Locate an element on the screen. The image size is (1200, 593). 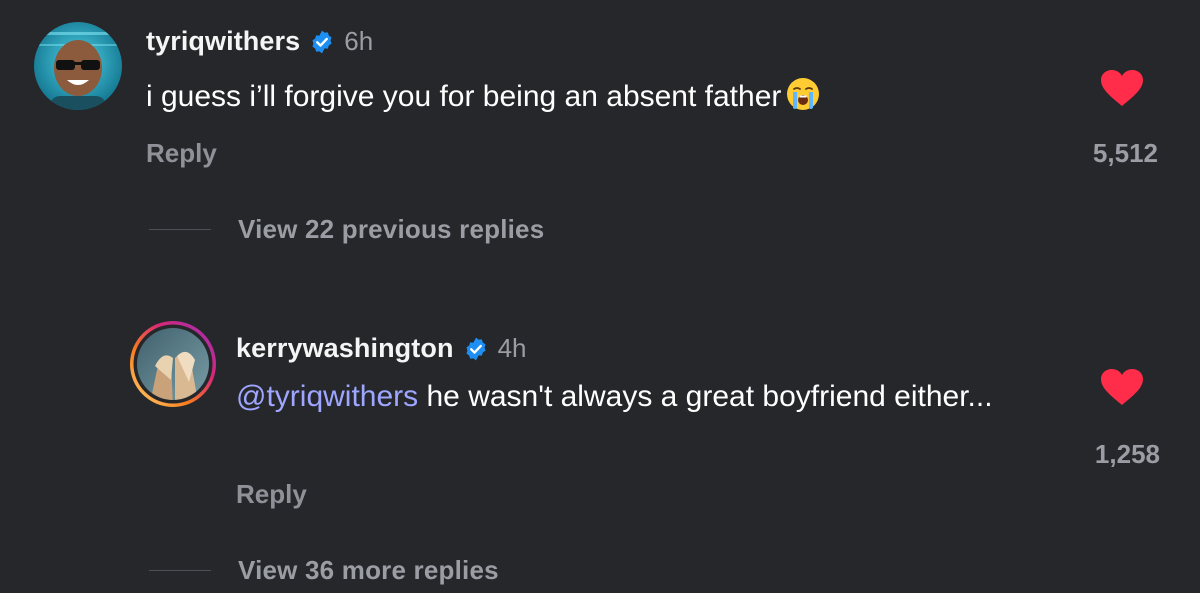
like-count: 1,258 is located at coordinates (1127, 454).